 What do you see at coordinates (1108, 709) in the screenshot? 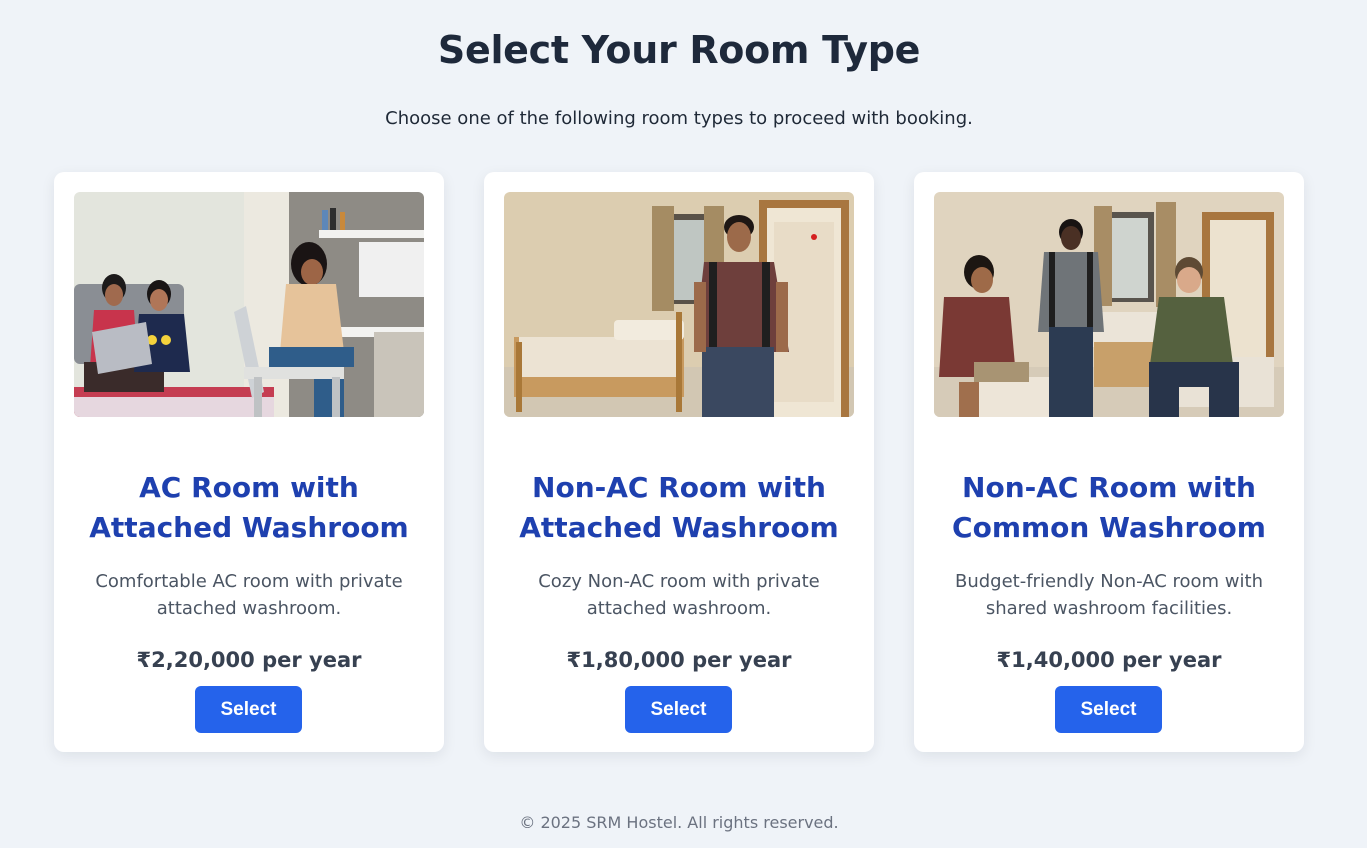
I see `select-button-nonac-common: Select` at bounding box center [1108, 709].